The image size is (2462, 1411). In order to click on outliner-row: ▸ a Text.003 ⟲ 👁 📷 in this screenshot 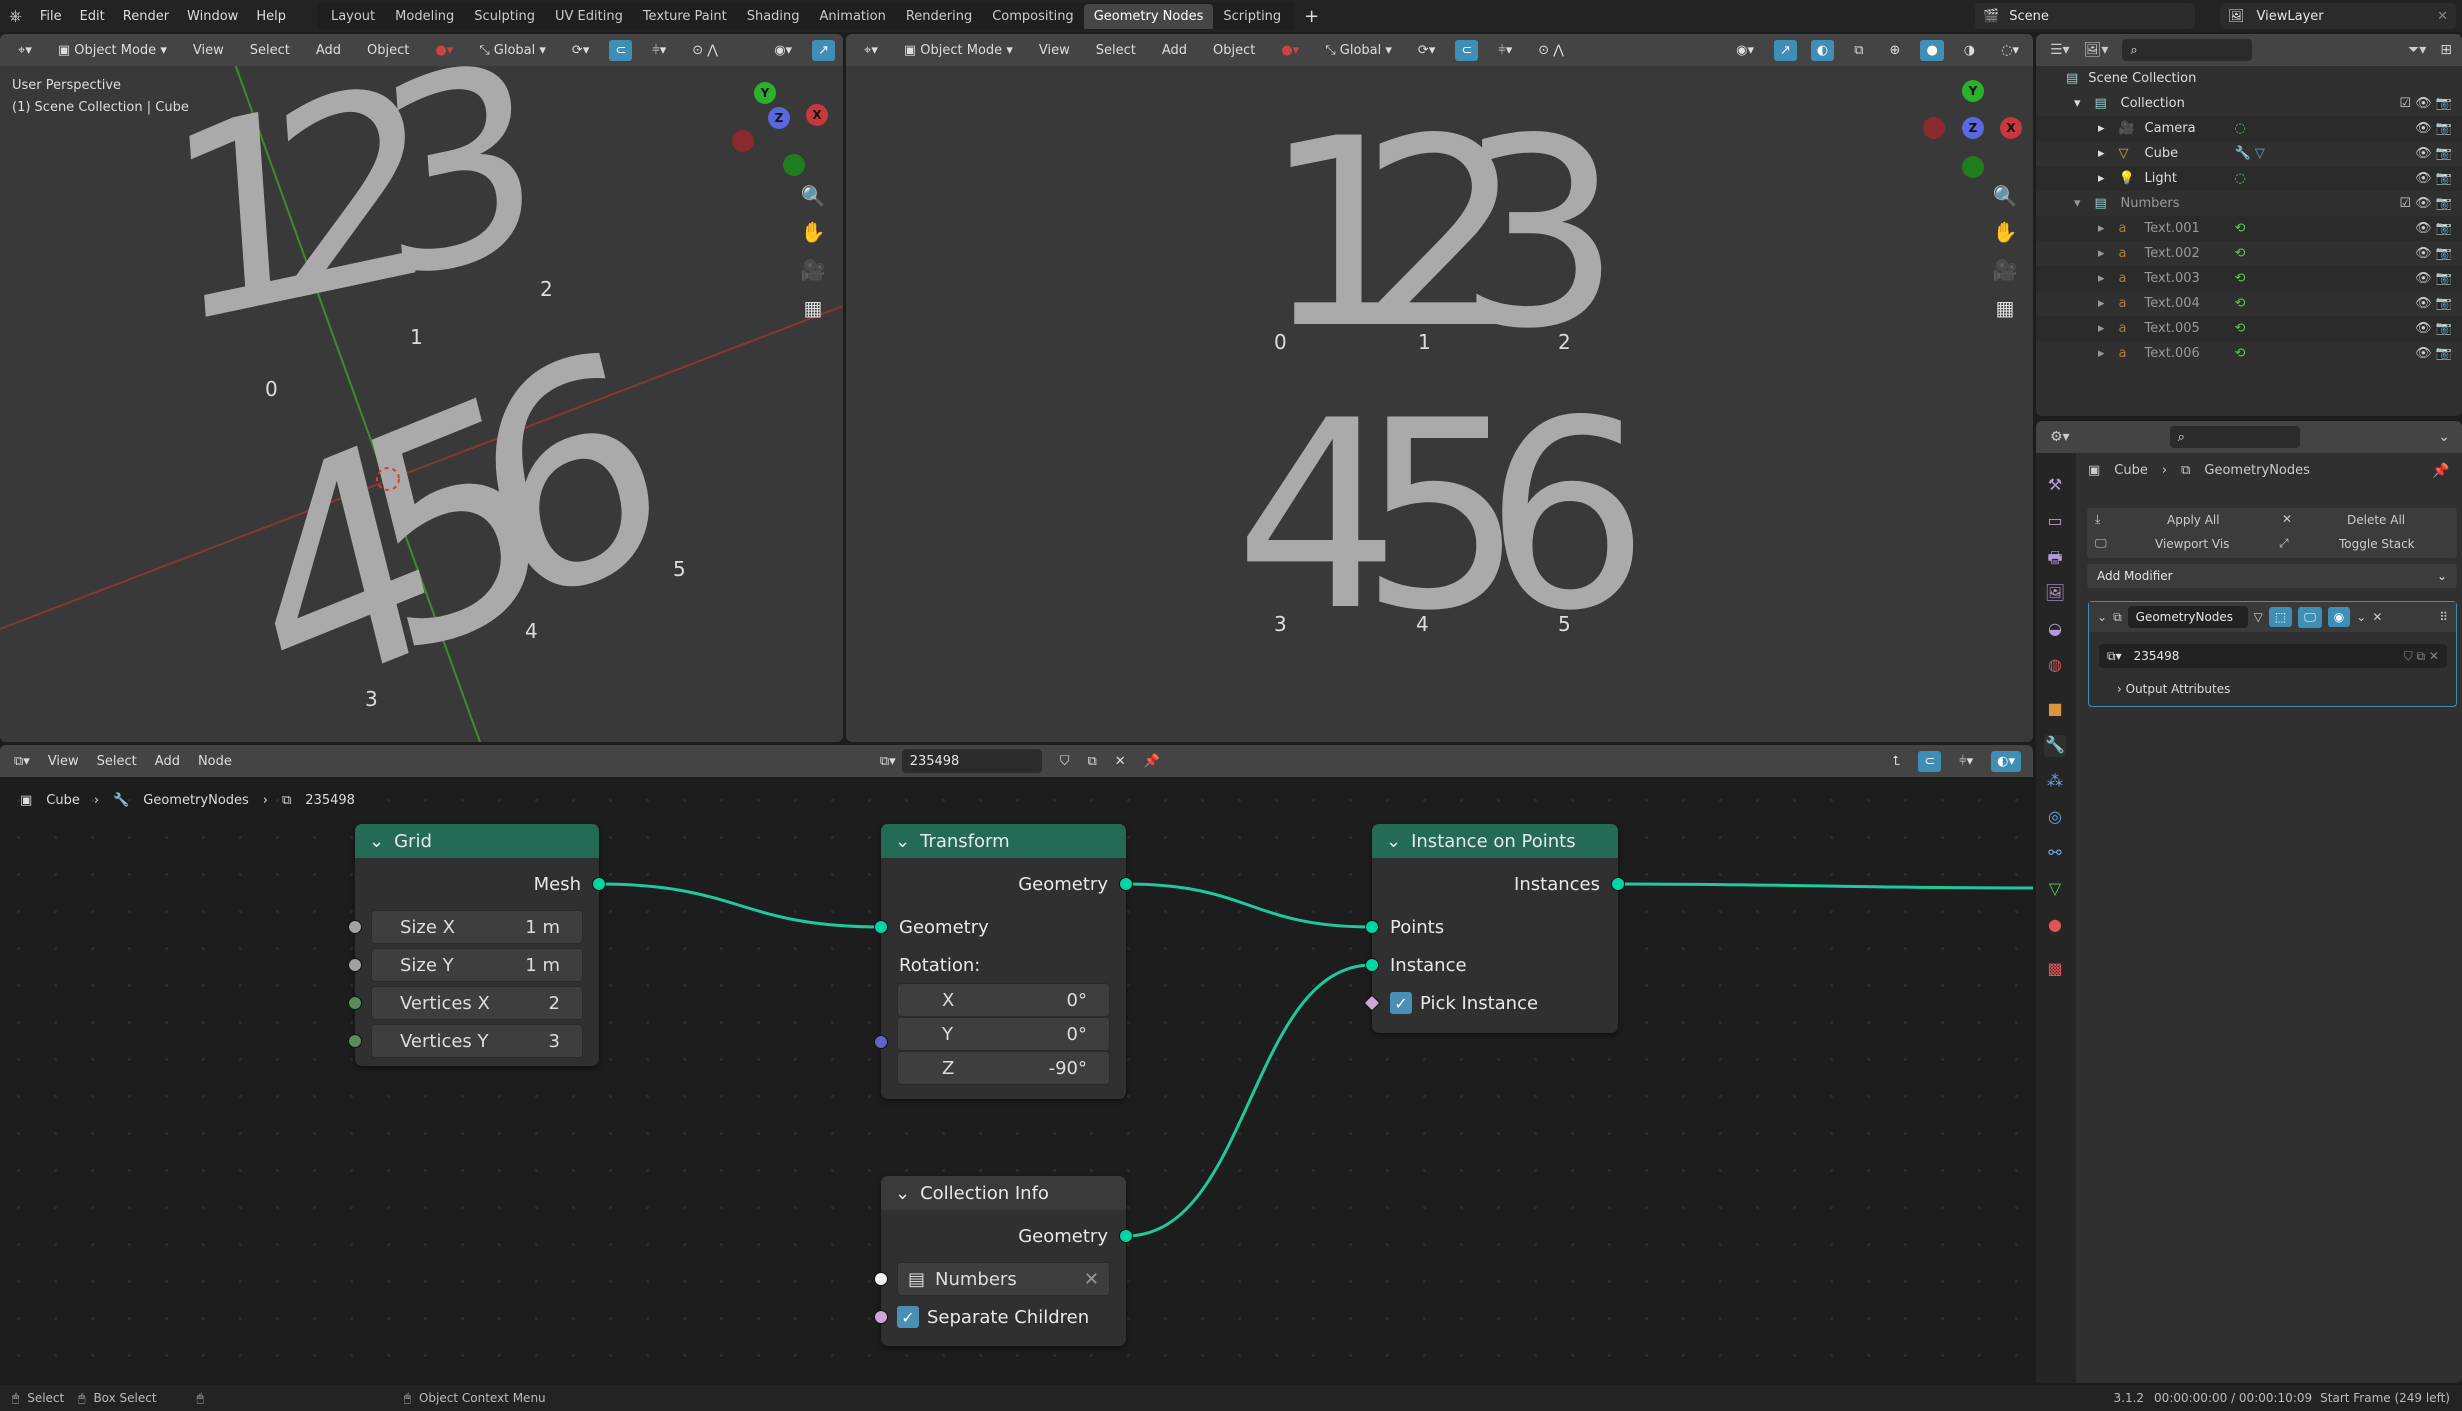, I will do `click(2249, 278)`.